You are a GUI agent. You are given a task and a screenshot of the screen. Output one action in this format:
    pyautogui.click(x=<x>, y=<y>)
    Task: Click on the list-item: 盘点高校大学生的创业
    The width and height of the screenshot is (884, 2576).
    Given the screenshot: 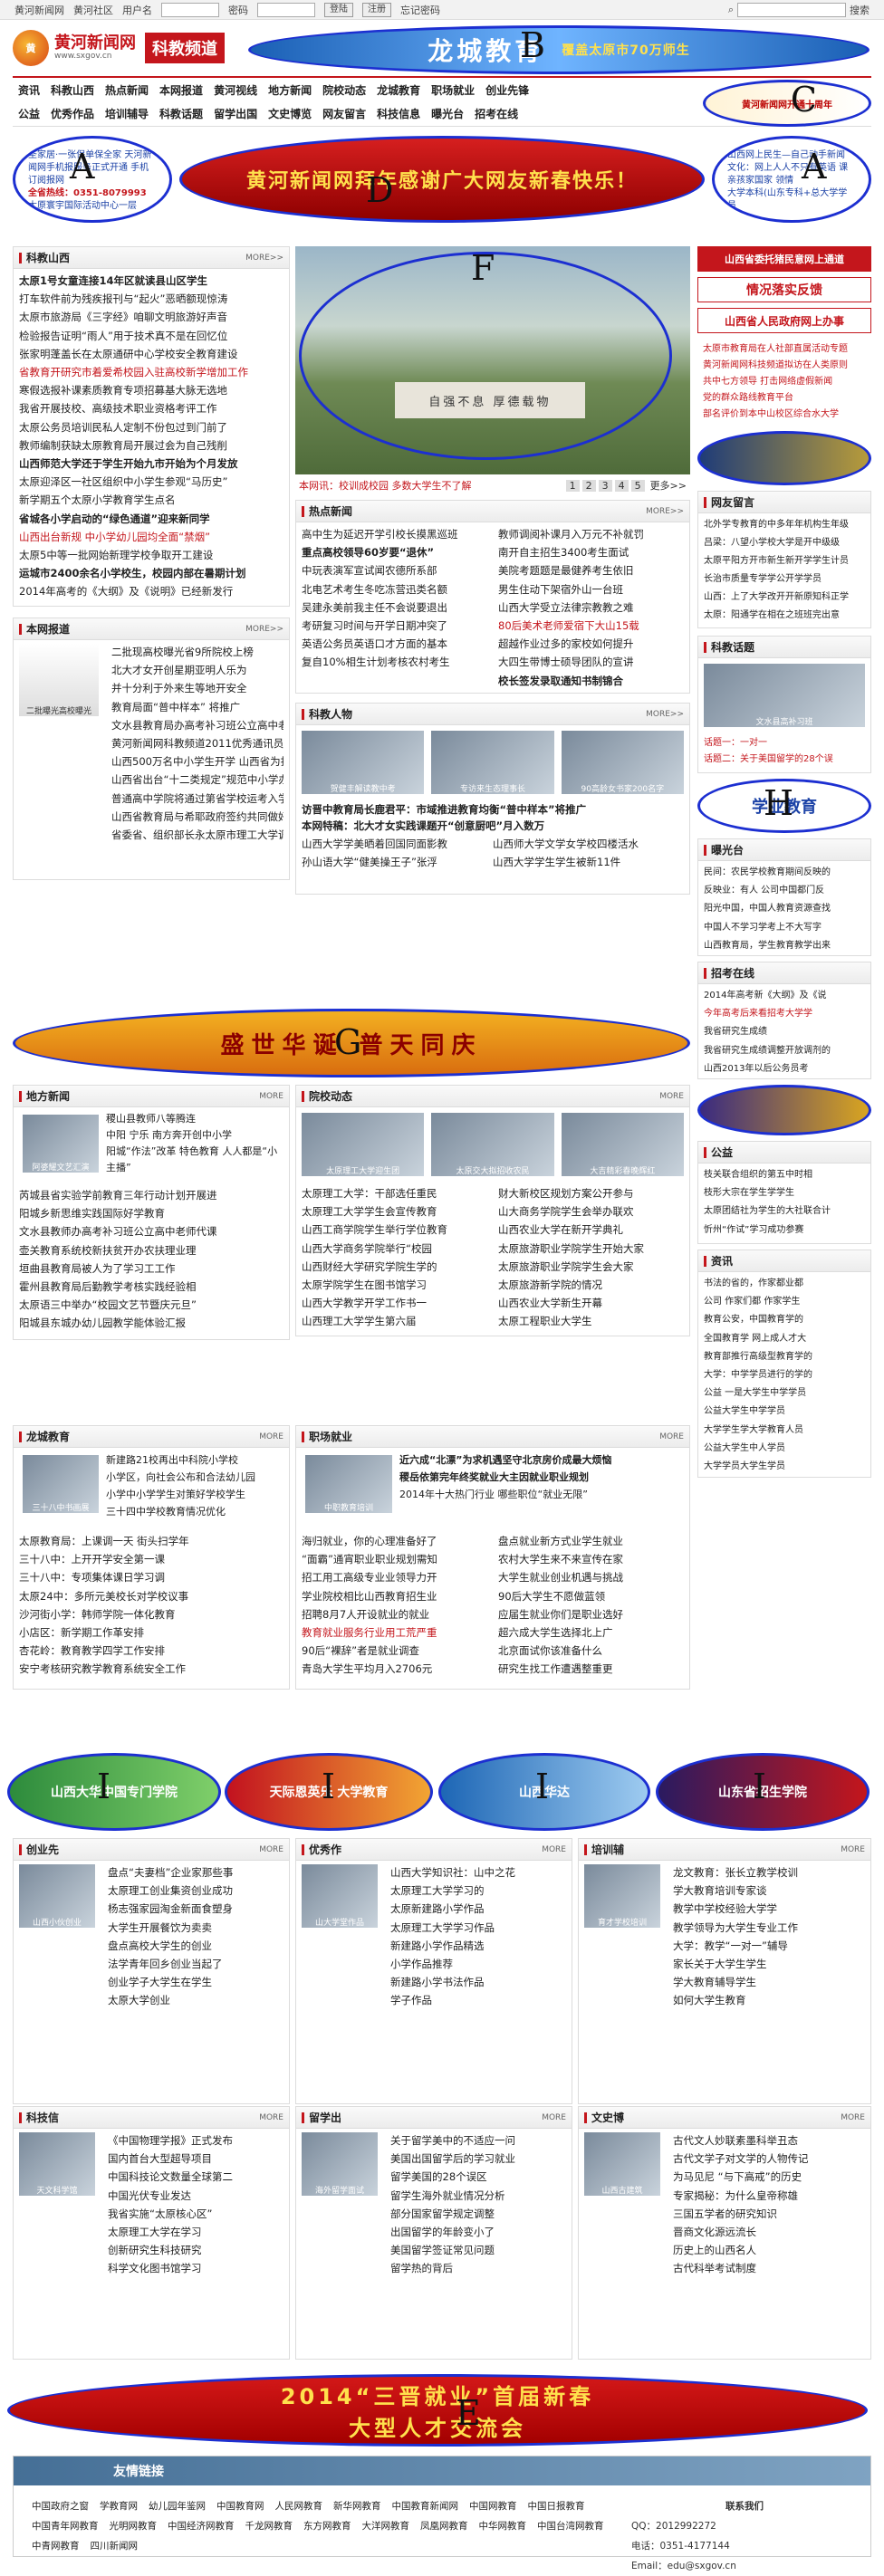 What is the action you would take?
    pyautogui.click(x=195, y=1946)
    